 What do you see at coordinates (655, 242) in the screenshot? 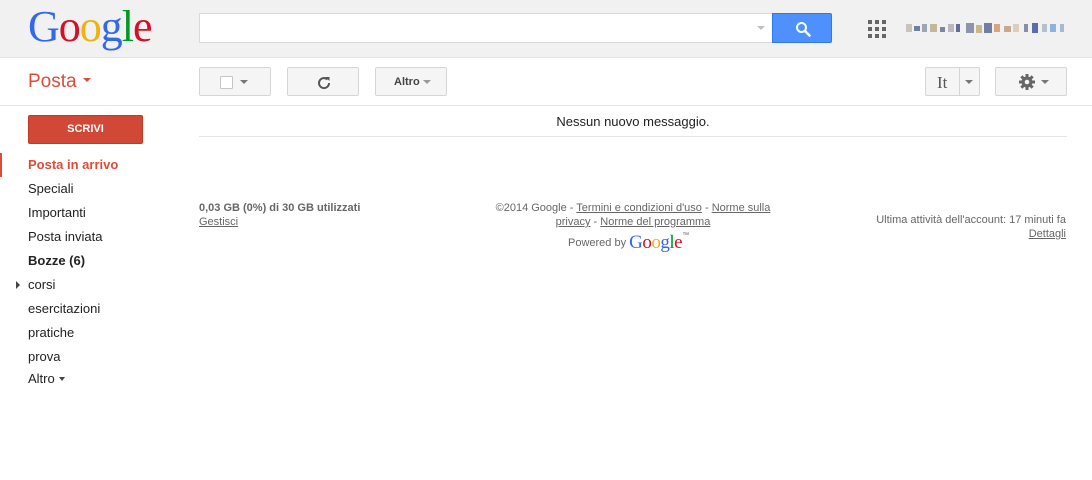
I see `google-small-logo: Google` at bounding box center [655, 242].